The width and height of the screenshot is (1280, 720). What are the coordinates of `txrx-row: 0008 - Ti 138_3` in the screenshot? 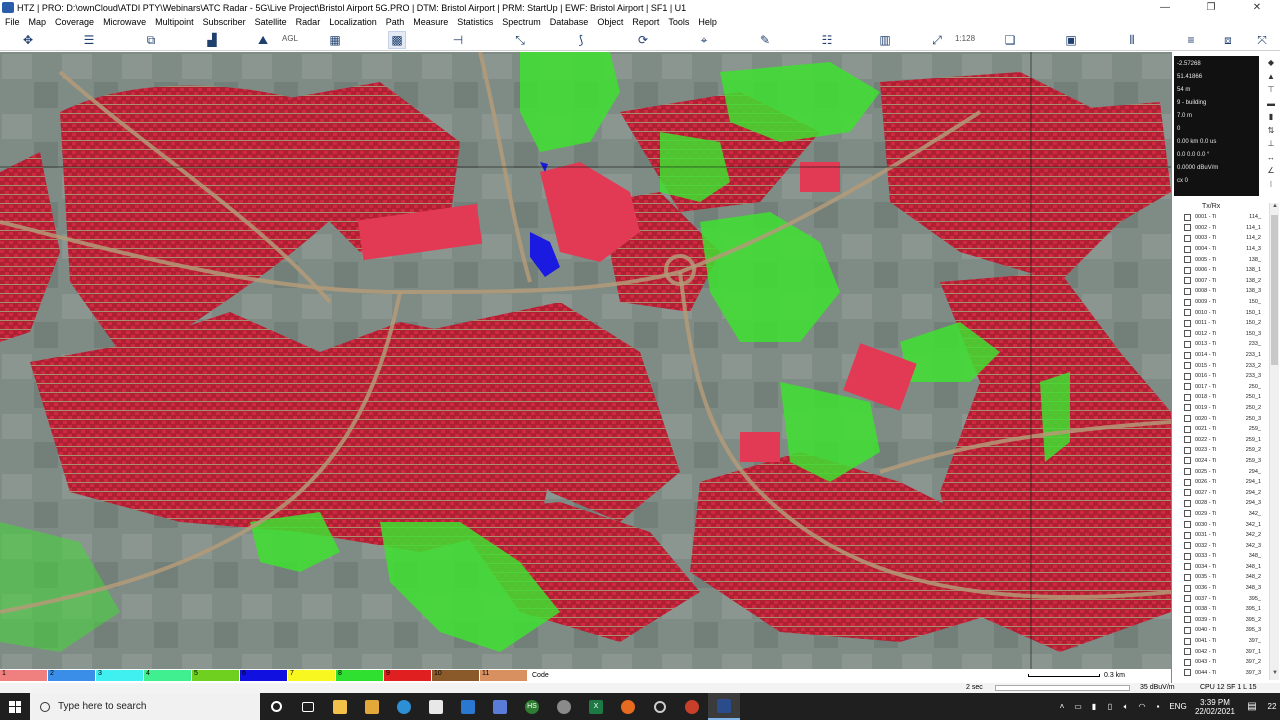 It's located at (1226, 291).